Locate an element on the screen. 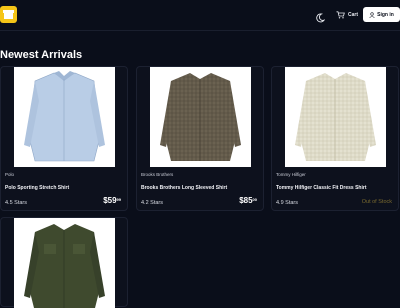 This screenshot has width=400, height=308. sign-in-label: Sign in is located at coordinates (385, 14).